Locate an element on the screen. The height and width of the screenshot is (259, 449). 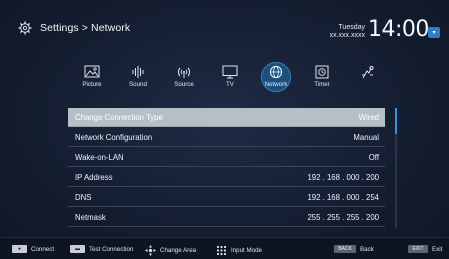
hint-label: Change Area is located at coordinates (178, 250).